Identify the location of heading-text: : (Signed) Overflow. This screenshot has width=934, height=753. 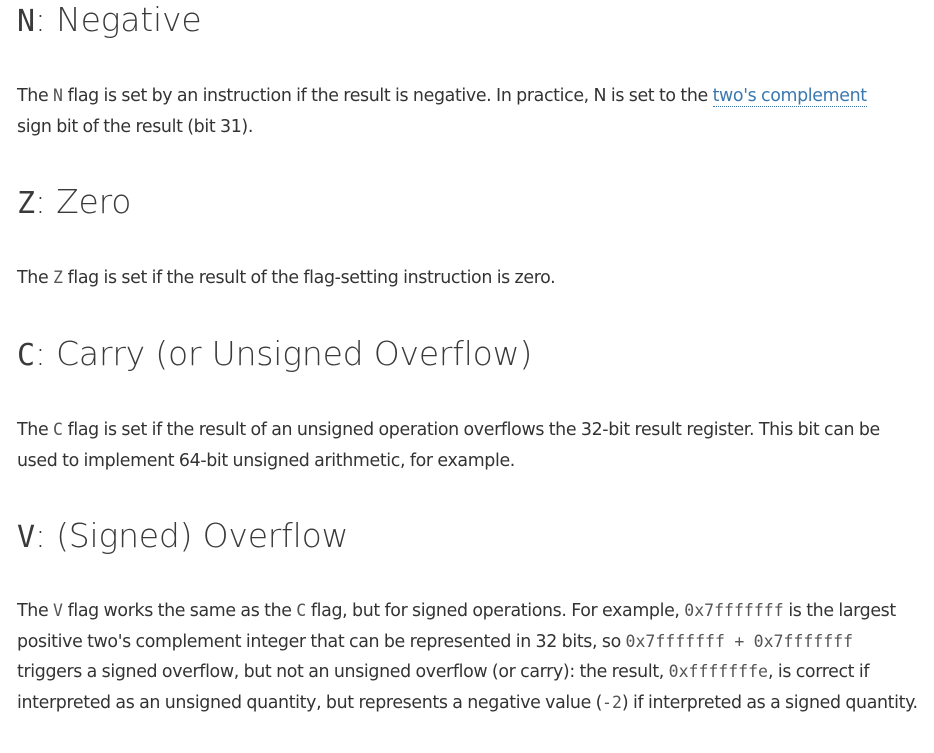
(191, 535).